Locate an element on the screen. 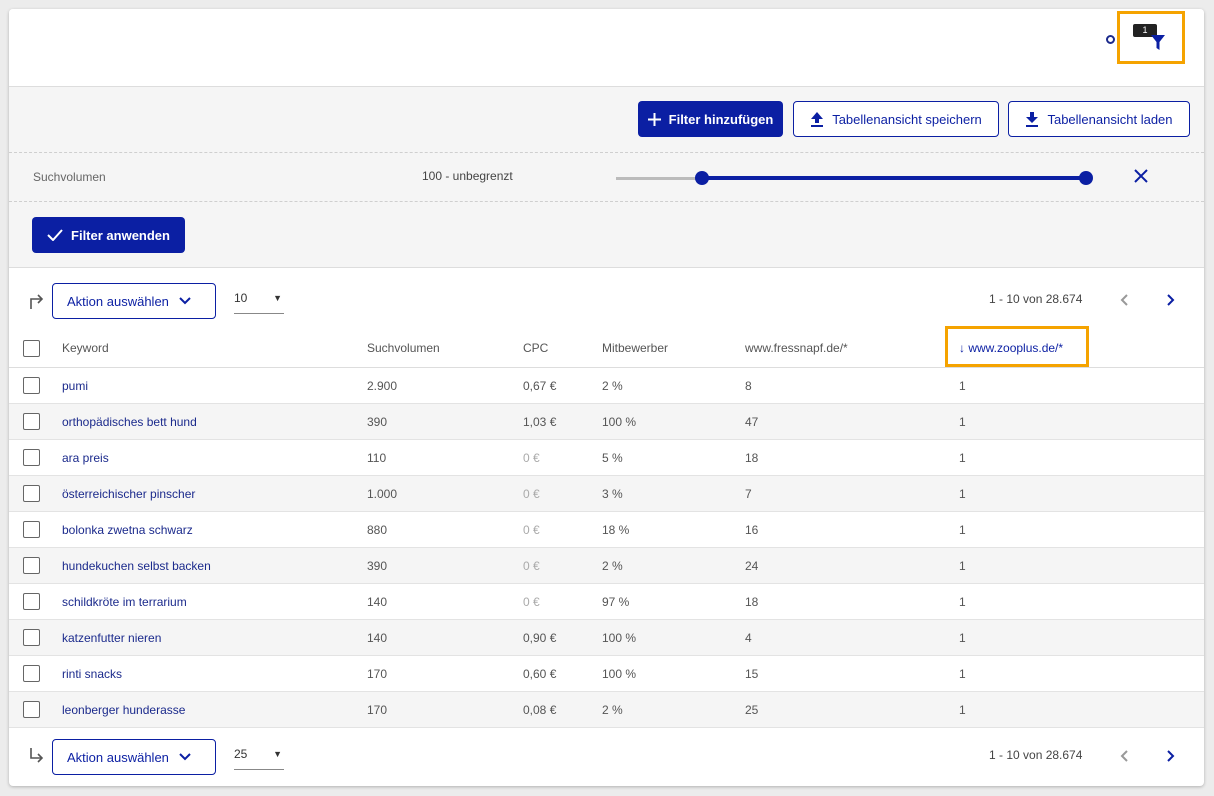  add-filter-button: Filter hinzufügen is located at coordinates (710, 119).